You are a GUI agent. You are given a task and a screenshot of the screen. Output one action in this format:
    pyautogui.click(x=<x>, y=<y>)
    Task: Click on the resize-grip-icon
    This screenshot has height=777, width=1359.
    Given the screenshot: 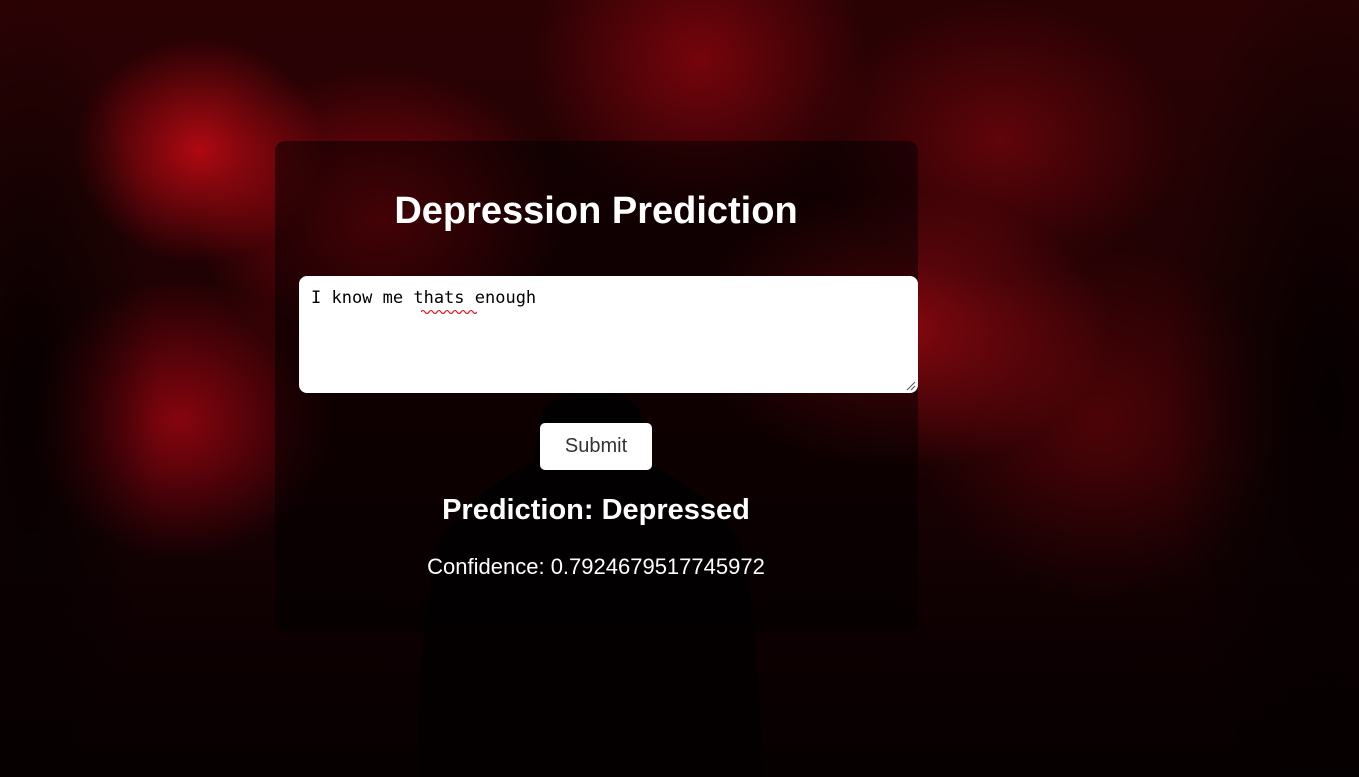 What is the action you would take?
    pyautogui.click(x=910, y=385)
    